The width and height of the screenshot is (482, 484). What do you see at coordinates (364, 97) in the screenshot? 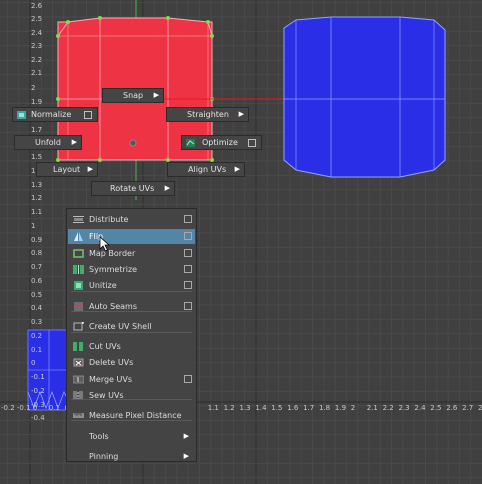
I see `blue-uv-shell` at bounding box center [364, 97].